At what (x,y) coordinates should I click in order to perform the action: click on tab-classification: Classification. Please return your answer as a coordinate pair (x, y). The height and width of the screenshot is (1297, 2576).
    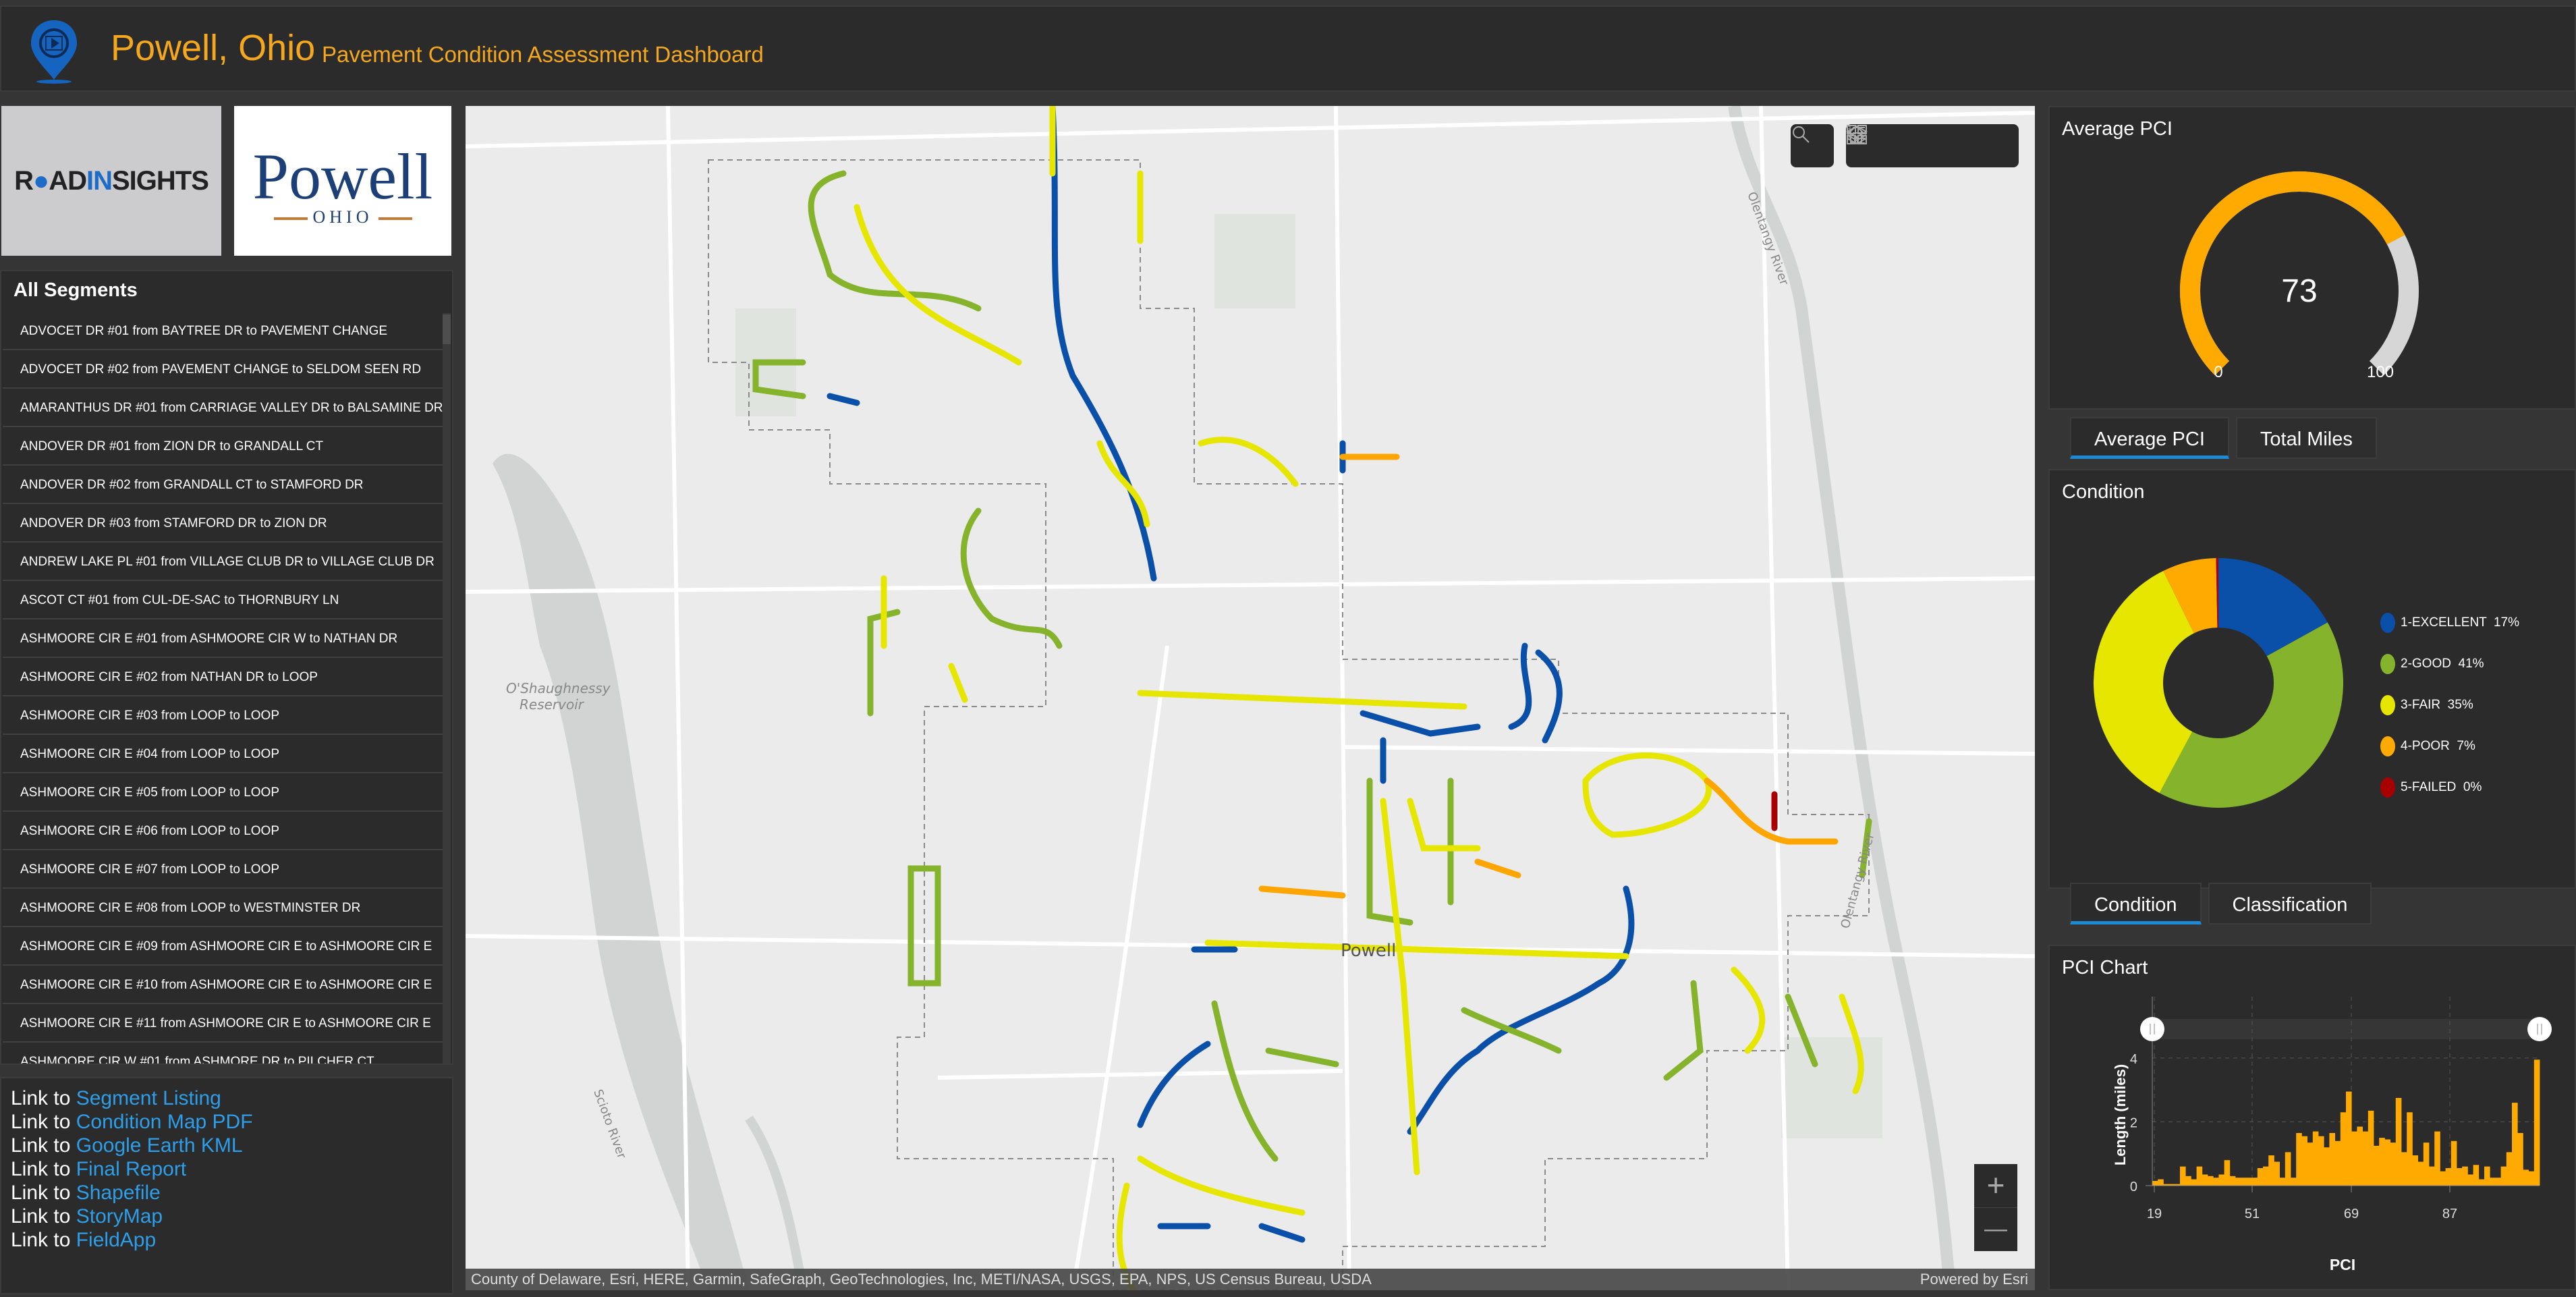
    Looking at the image, I should click on (2290, 904).